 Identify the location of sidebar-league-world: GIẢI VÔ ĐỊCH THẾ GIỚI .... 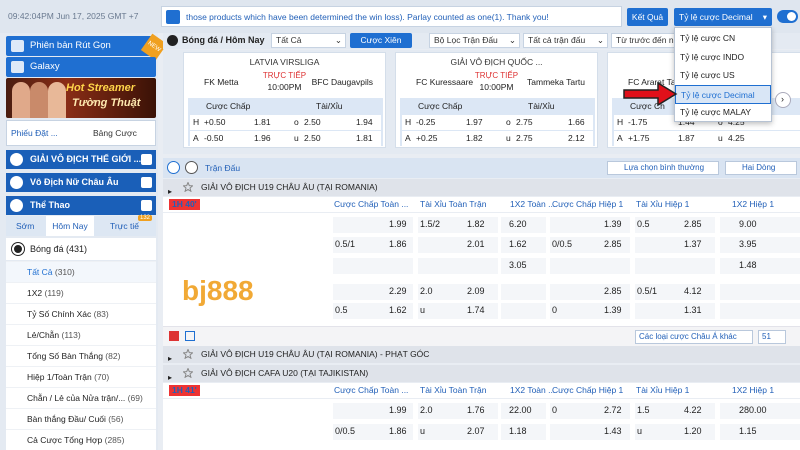
(81, 159).